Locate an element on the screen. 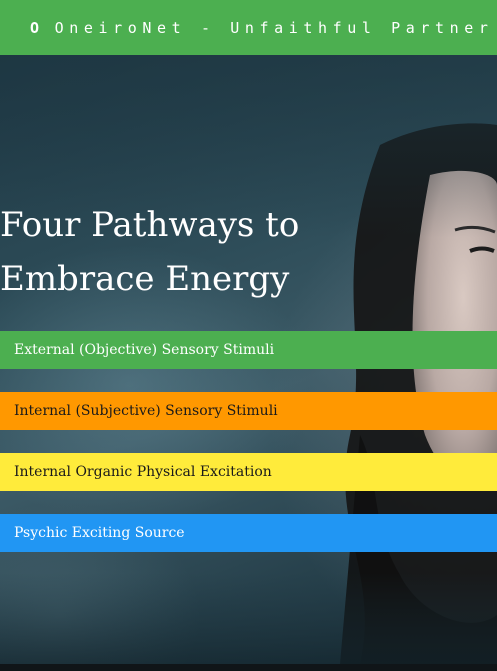 This screenshot has width=497, height=671. site-title: OneiroNet - Unfaithful Partner is located at coordinates (274, 28).